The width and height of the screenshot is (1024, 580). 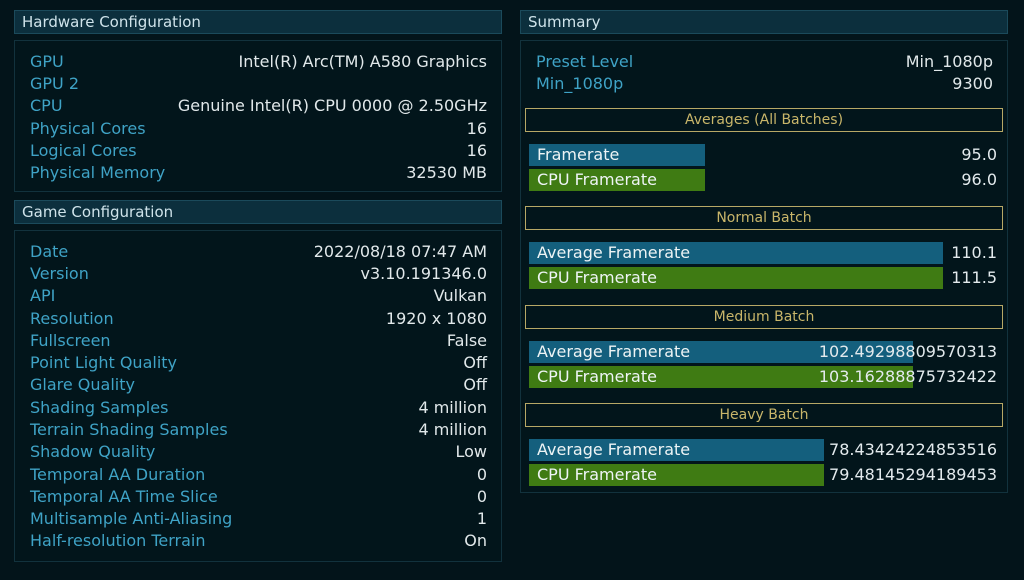 I want to click on game-row: Temporal AA Duration 0, so click(x=258, y=475).